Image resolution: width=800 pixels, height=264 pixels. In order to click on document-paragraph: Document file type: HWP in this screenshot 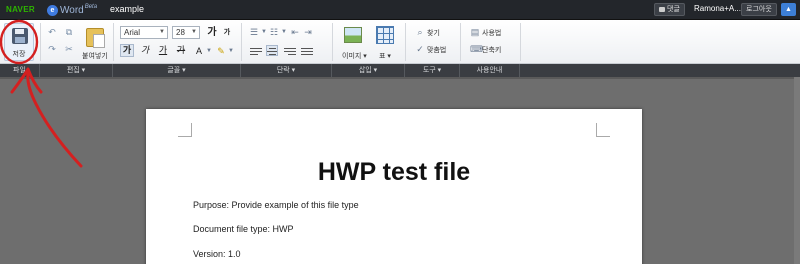, I will do `click(243, 229)`.